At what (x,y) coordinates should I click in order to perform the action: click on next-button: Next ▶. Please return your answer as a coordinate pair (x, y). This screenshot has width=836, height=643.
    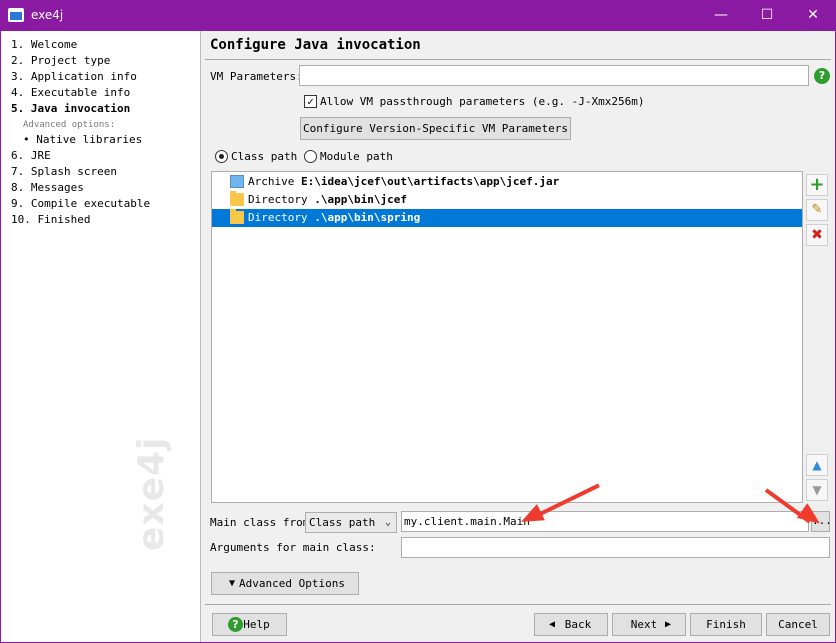
    Looking at the image, I should click on (649, 624).